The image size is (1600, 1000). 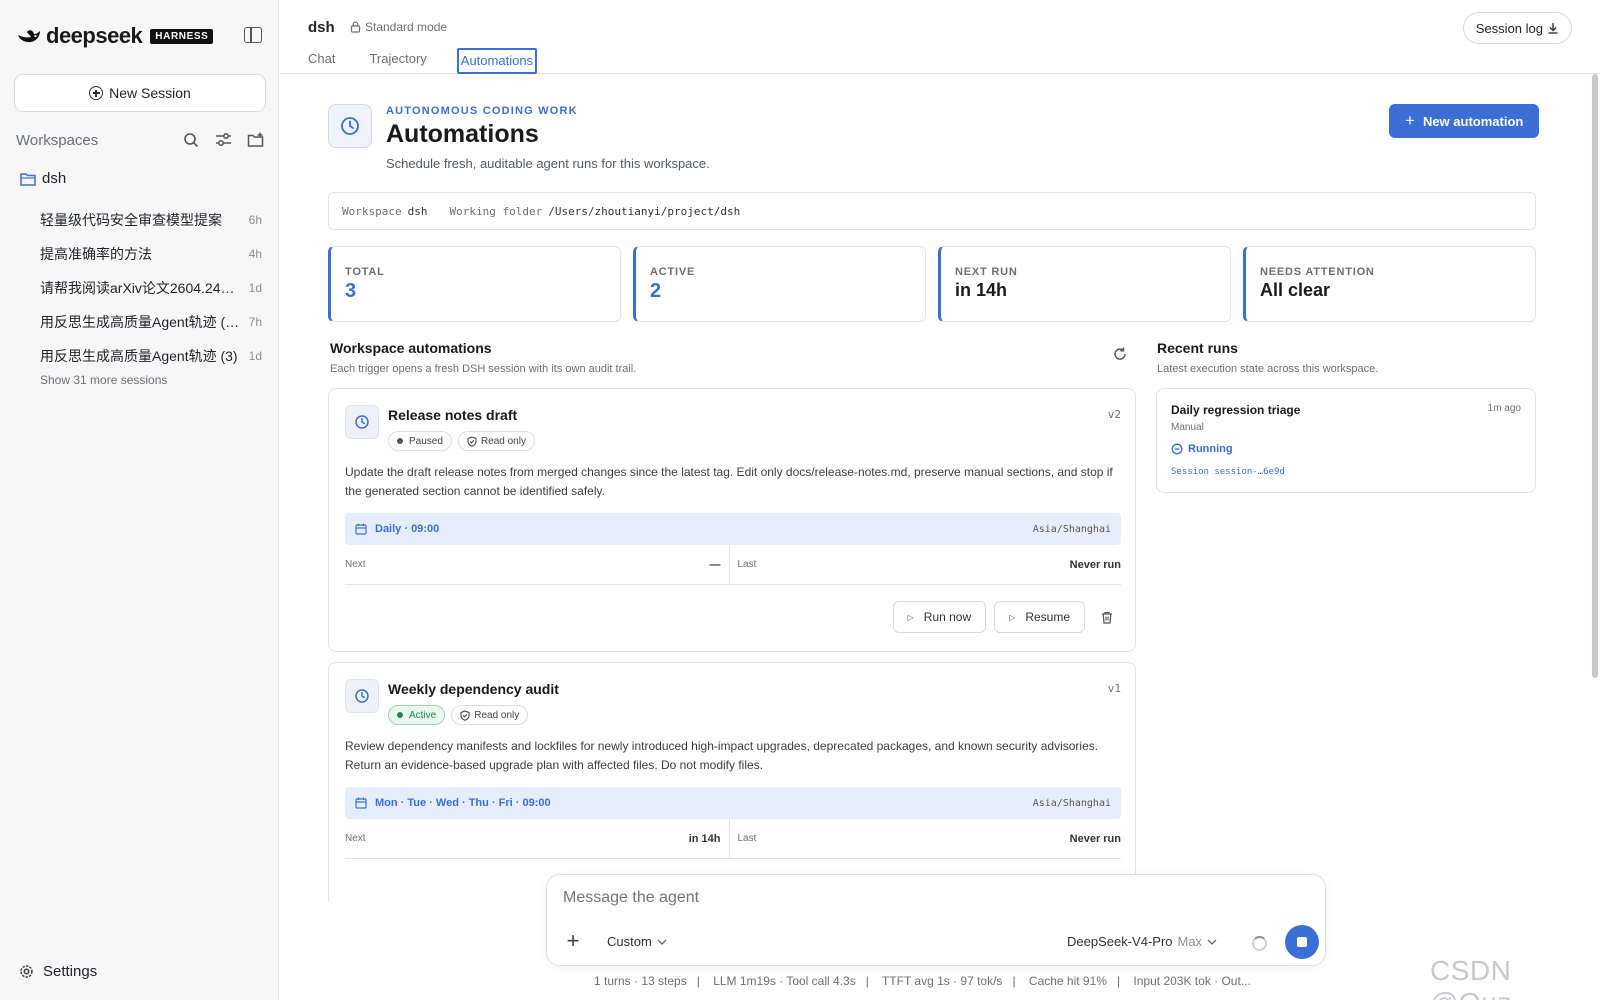 What do you see at coordinates (1114, 688) in the screenshot?
I see `automation-version: v1` at bounding box center [1114, 688].